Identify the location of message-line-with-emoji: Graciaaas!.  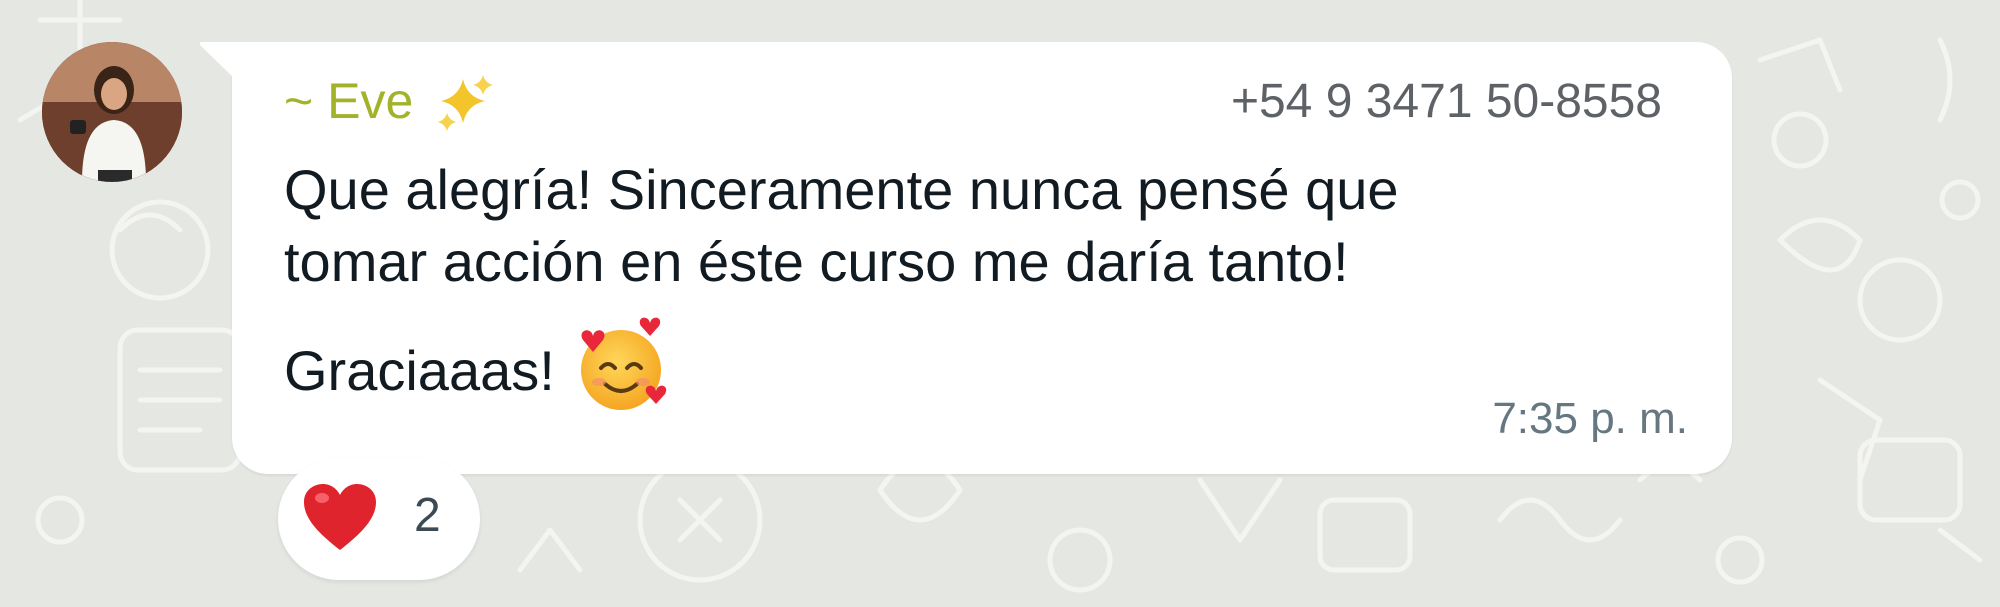
(994, 366).